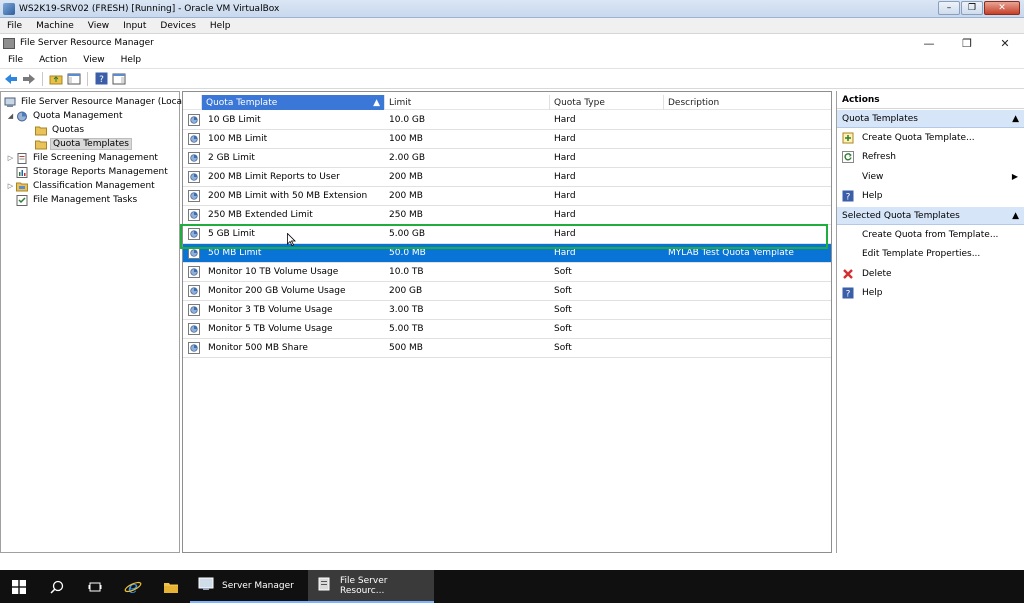 The image size is (1024, 603). I want to click on table-row: 2 GB Limit 2.00 GB Hard, so click(507, 158).